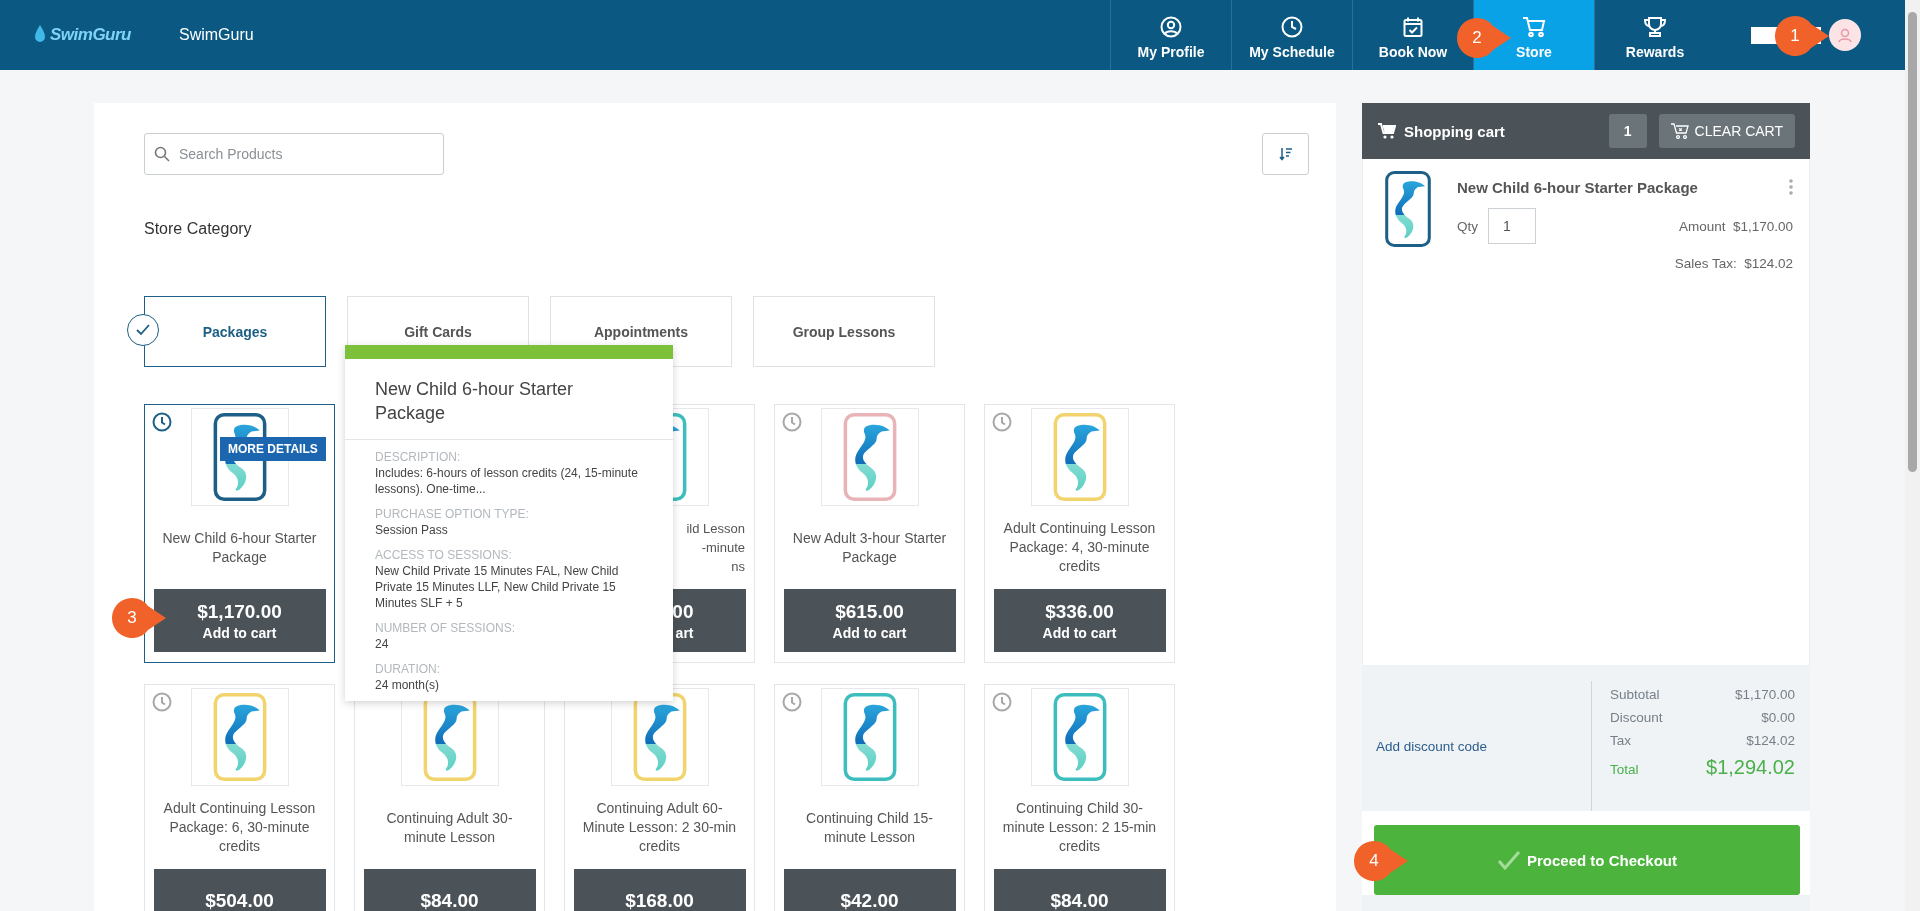 Image resolution: width=1920 pixels, height=911 pixels. What do you see at coordinates (1733, 263) in the screenshot?
I see `sales-tax-text: Sales Tax: $124.02` at bounding box center [1733, 263].